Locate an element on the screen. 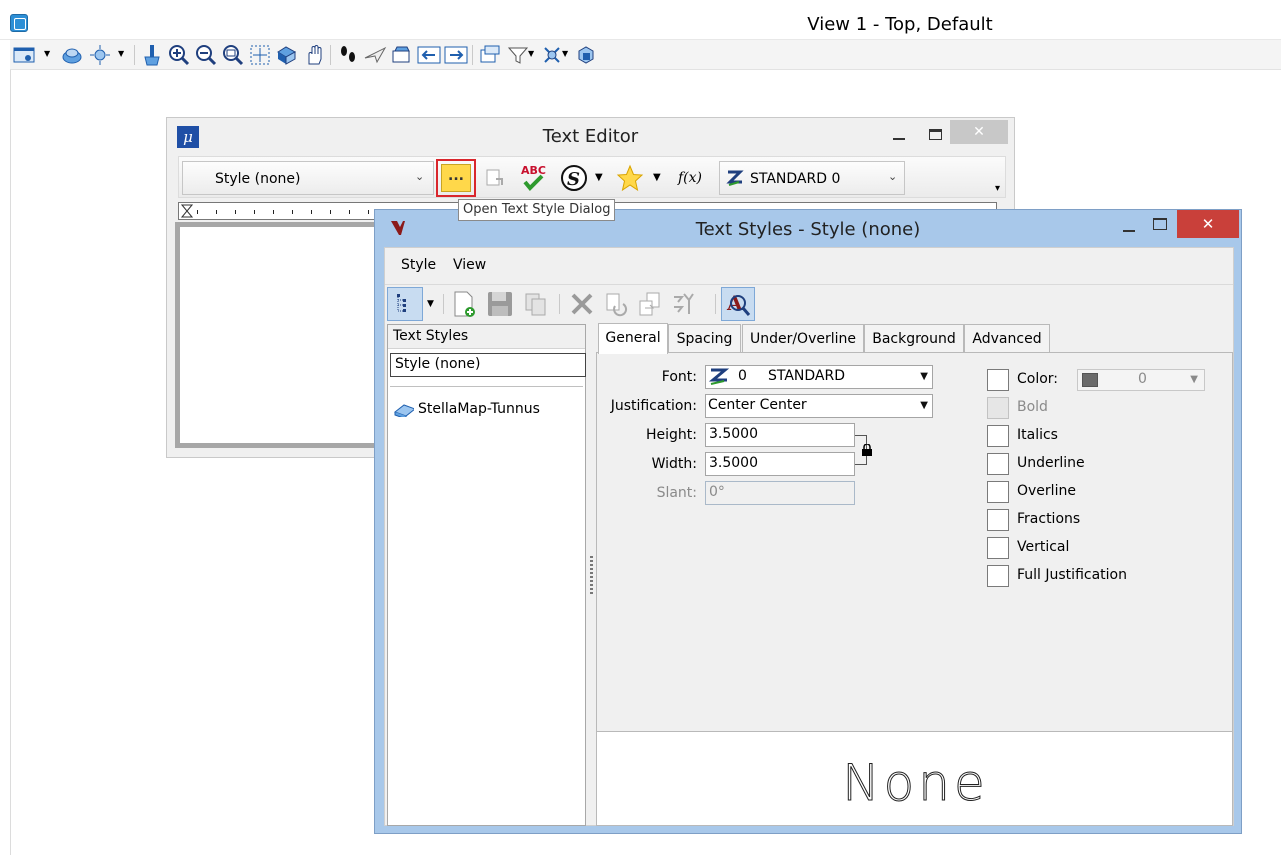 The width and height of the screenshot is (1281, 855). underline-checkbox is located at coordinates (998, 464).